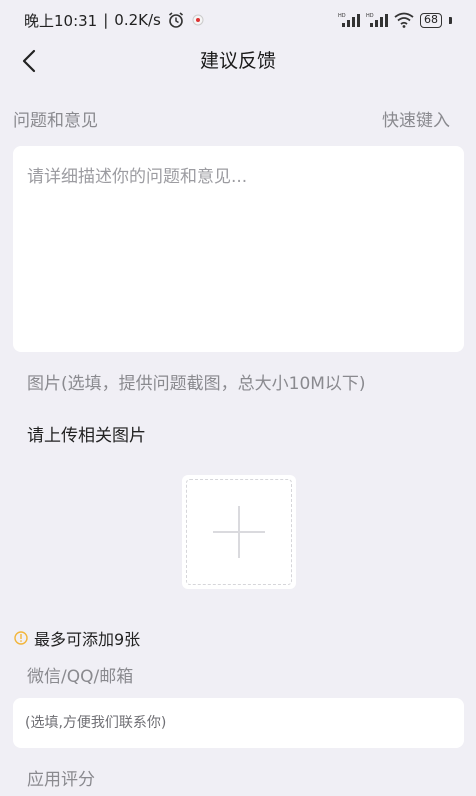  I want to click on notification-icon, so click(198, 20).